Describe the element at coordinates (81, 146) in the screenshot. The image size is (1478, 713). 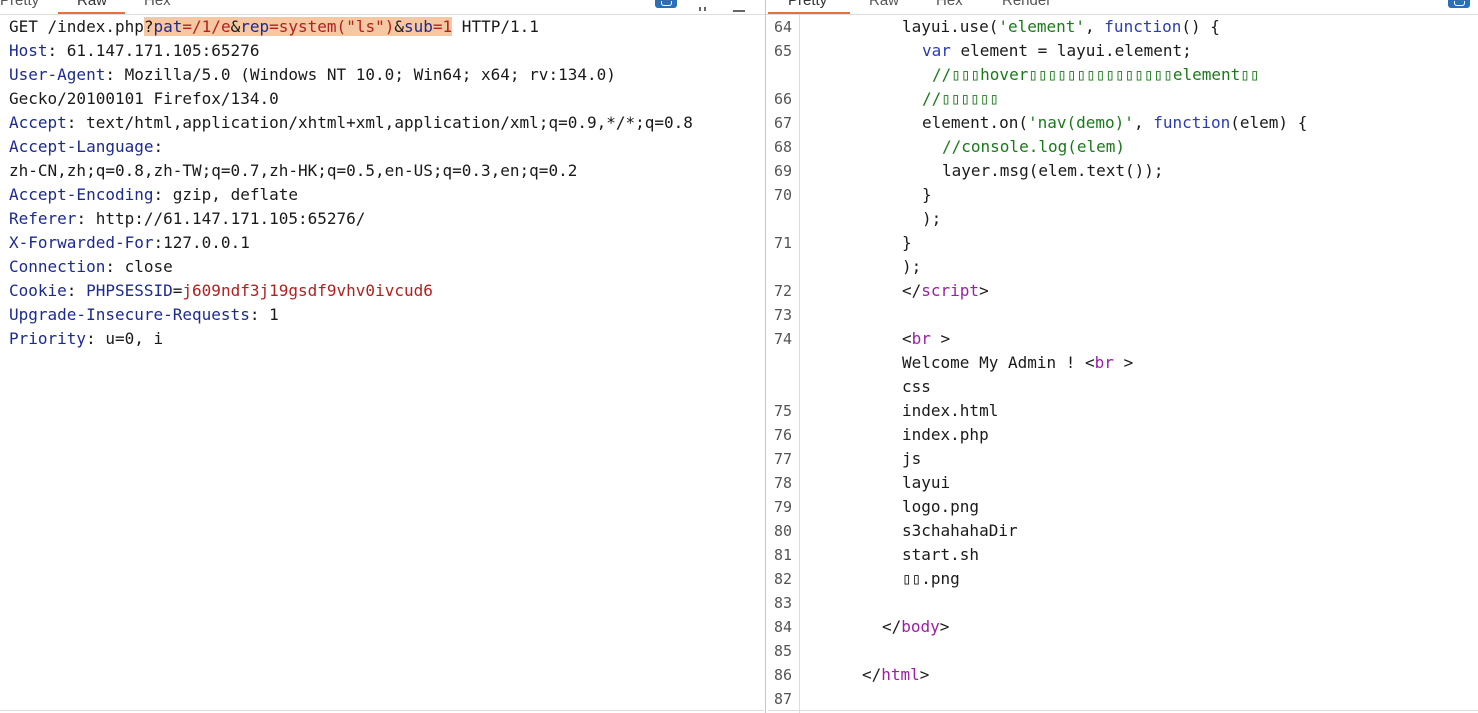
I see `header-name: Accept-Language` at that location.